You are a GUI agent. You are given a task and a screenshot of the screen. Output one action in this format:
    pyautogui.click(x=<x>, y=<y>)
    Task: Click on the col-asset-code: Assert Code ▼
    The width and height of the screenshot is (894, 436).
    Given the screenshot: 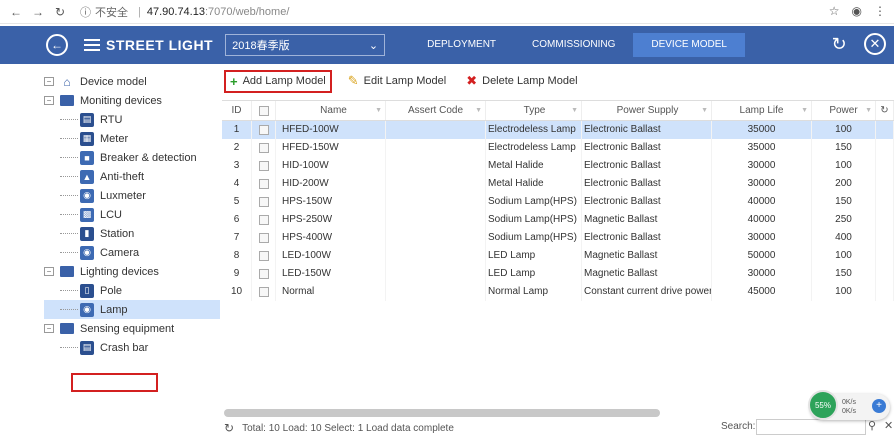 What is the action you would take?
    pyautogui.click(x=436, y=110)
    